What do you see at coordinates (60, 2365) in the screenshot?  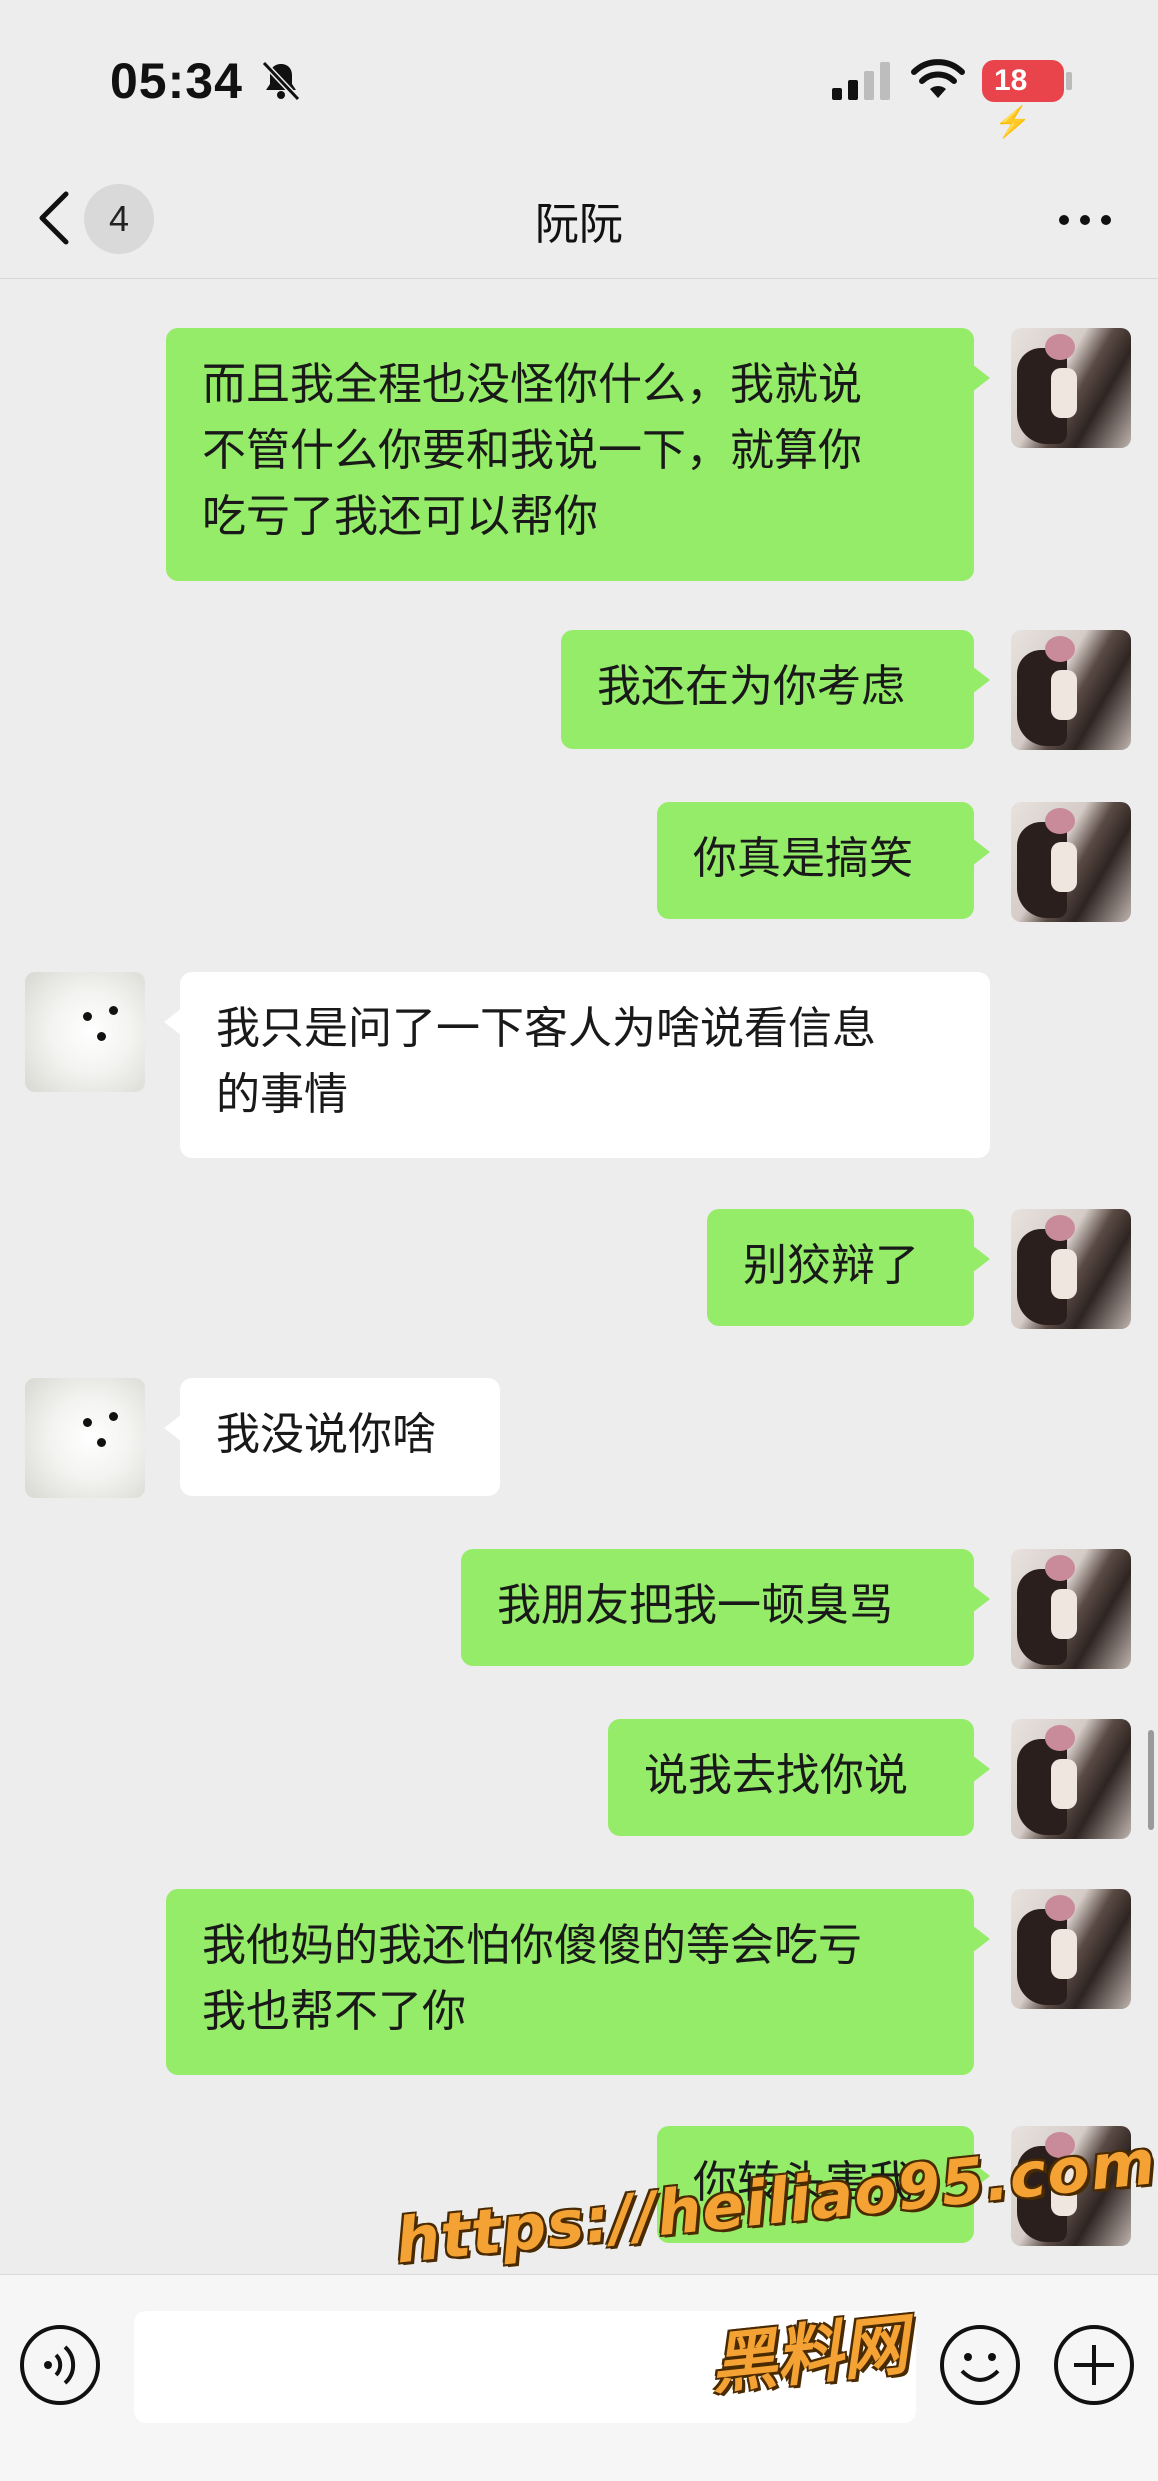 I see `voice-icon` at bounding box center [60, 2365].